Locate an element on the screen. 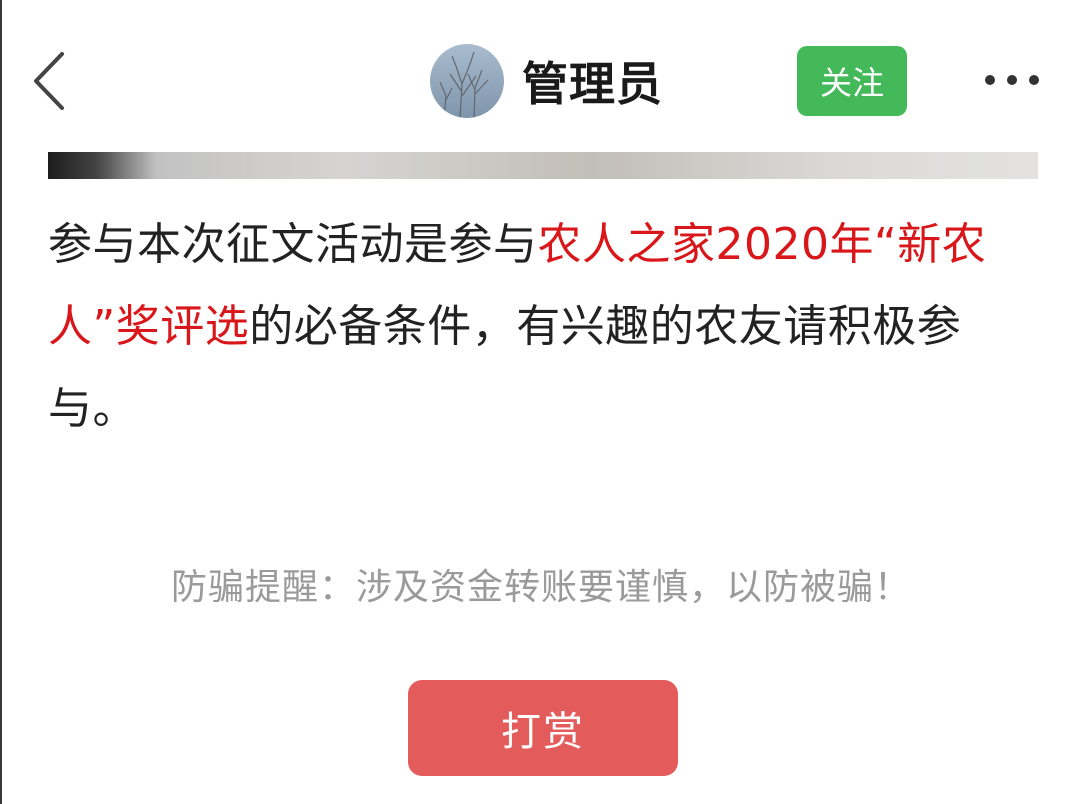 Image resolution: width=1080 pixels, height=804 pixels. more-dots-icon is located at coordinates (1012, 80).